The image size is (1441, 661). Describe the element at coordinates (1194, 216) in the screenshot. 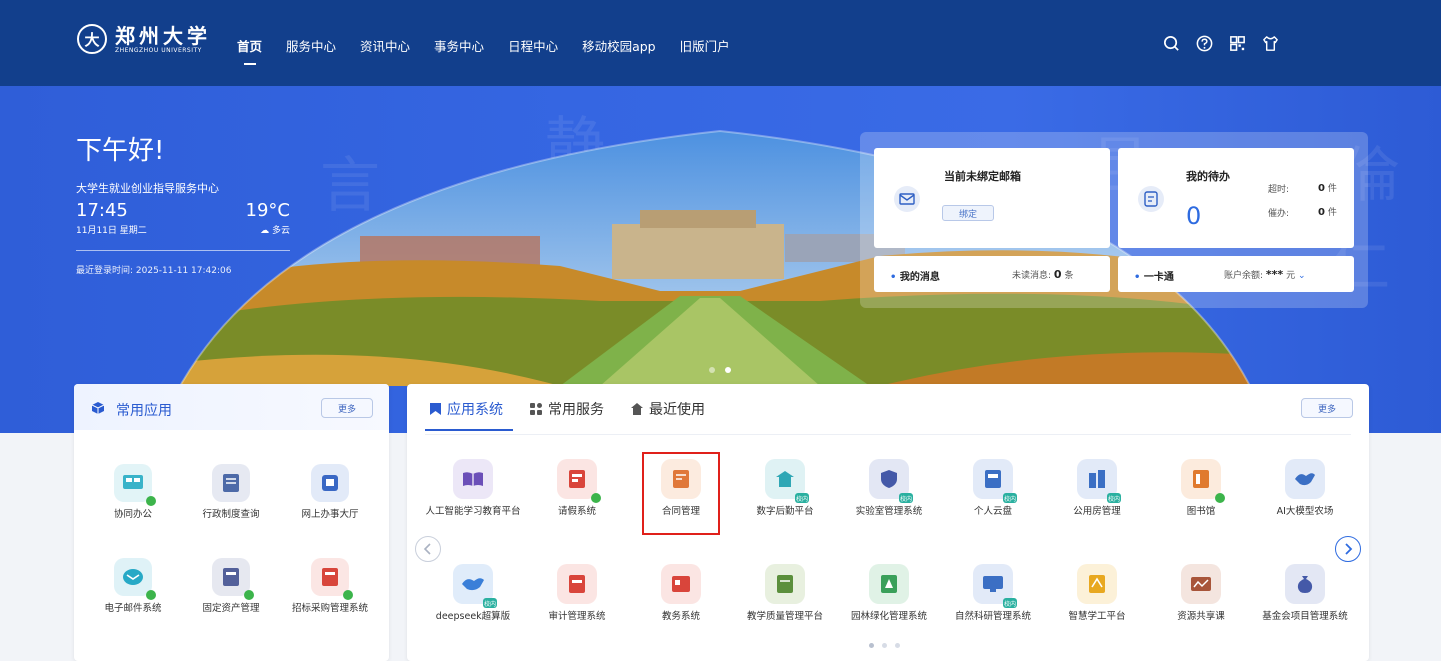

I see `todo-count: 0` at that location.